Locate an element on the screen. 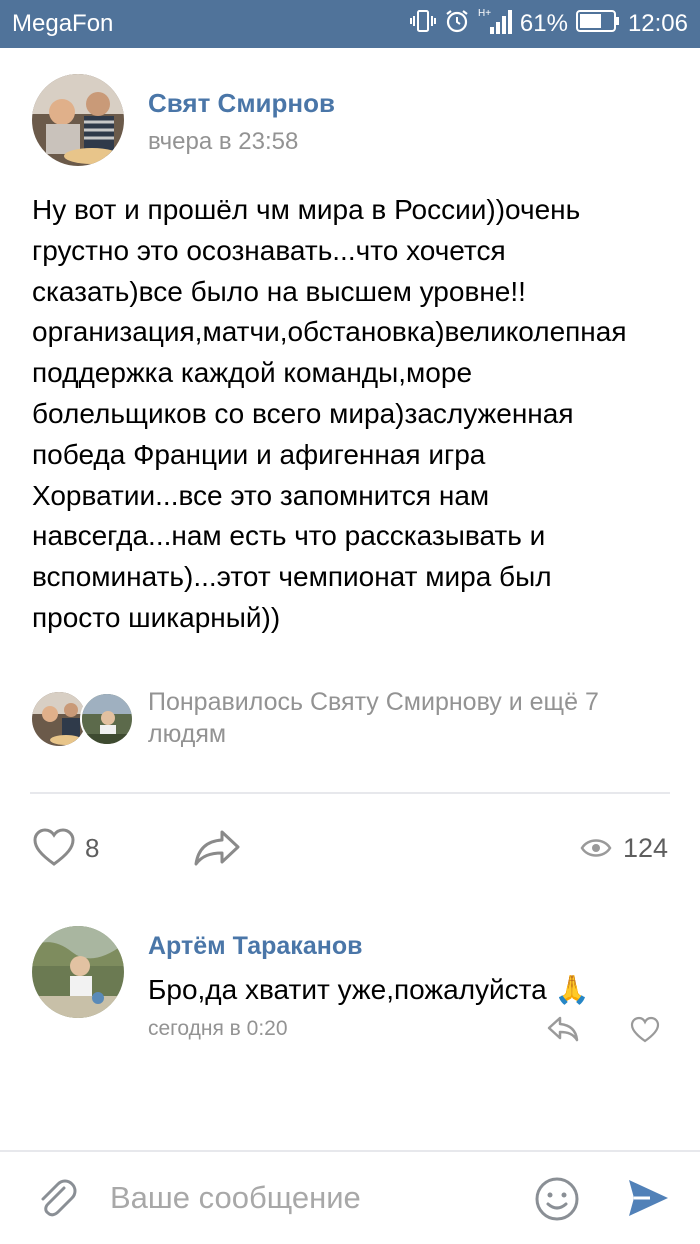 The width and height of the screenshot is (700, 1244). reply-icon is located at coordinates (563, 1029).